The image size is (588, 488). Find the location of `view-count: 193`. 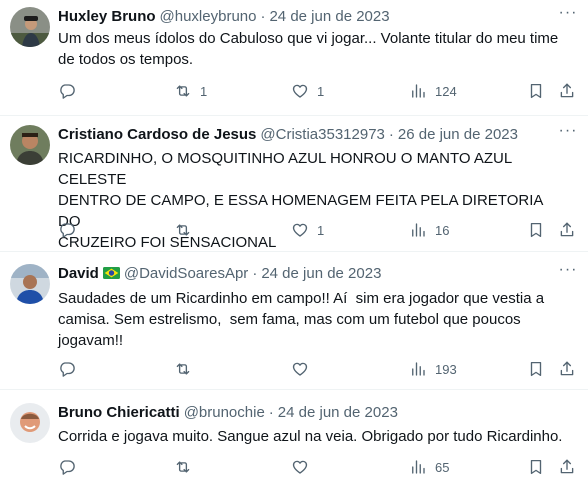

view-count: 193 is located at coordinates (446, 369).